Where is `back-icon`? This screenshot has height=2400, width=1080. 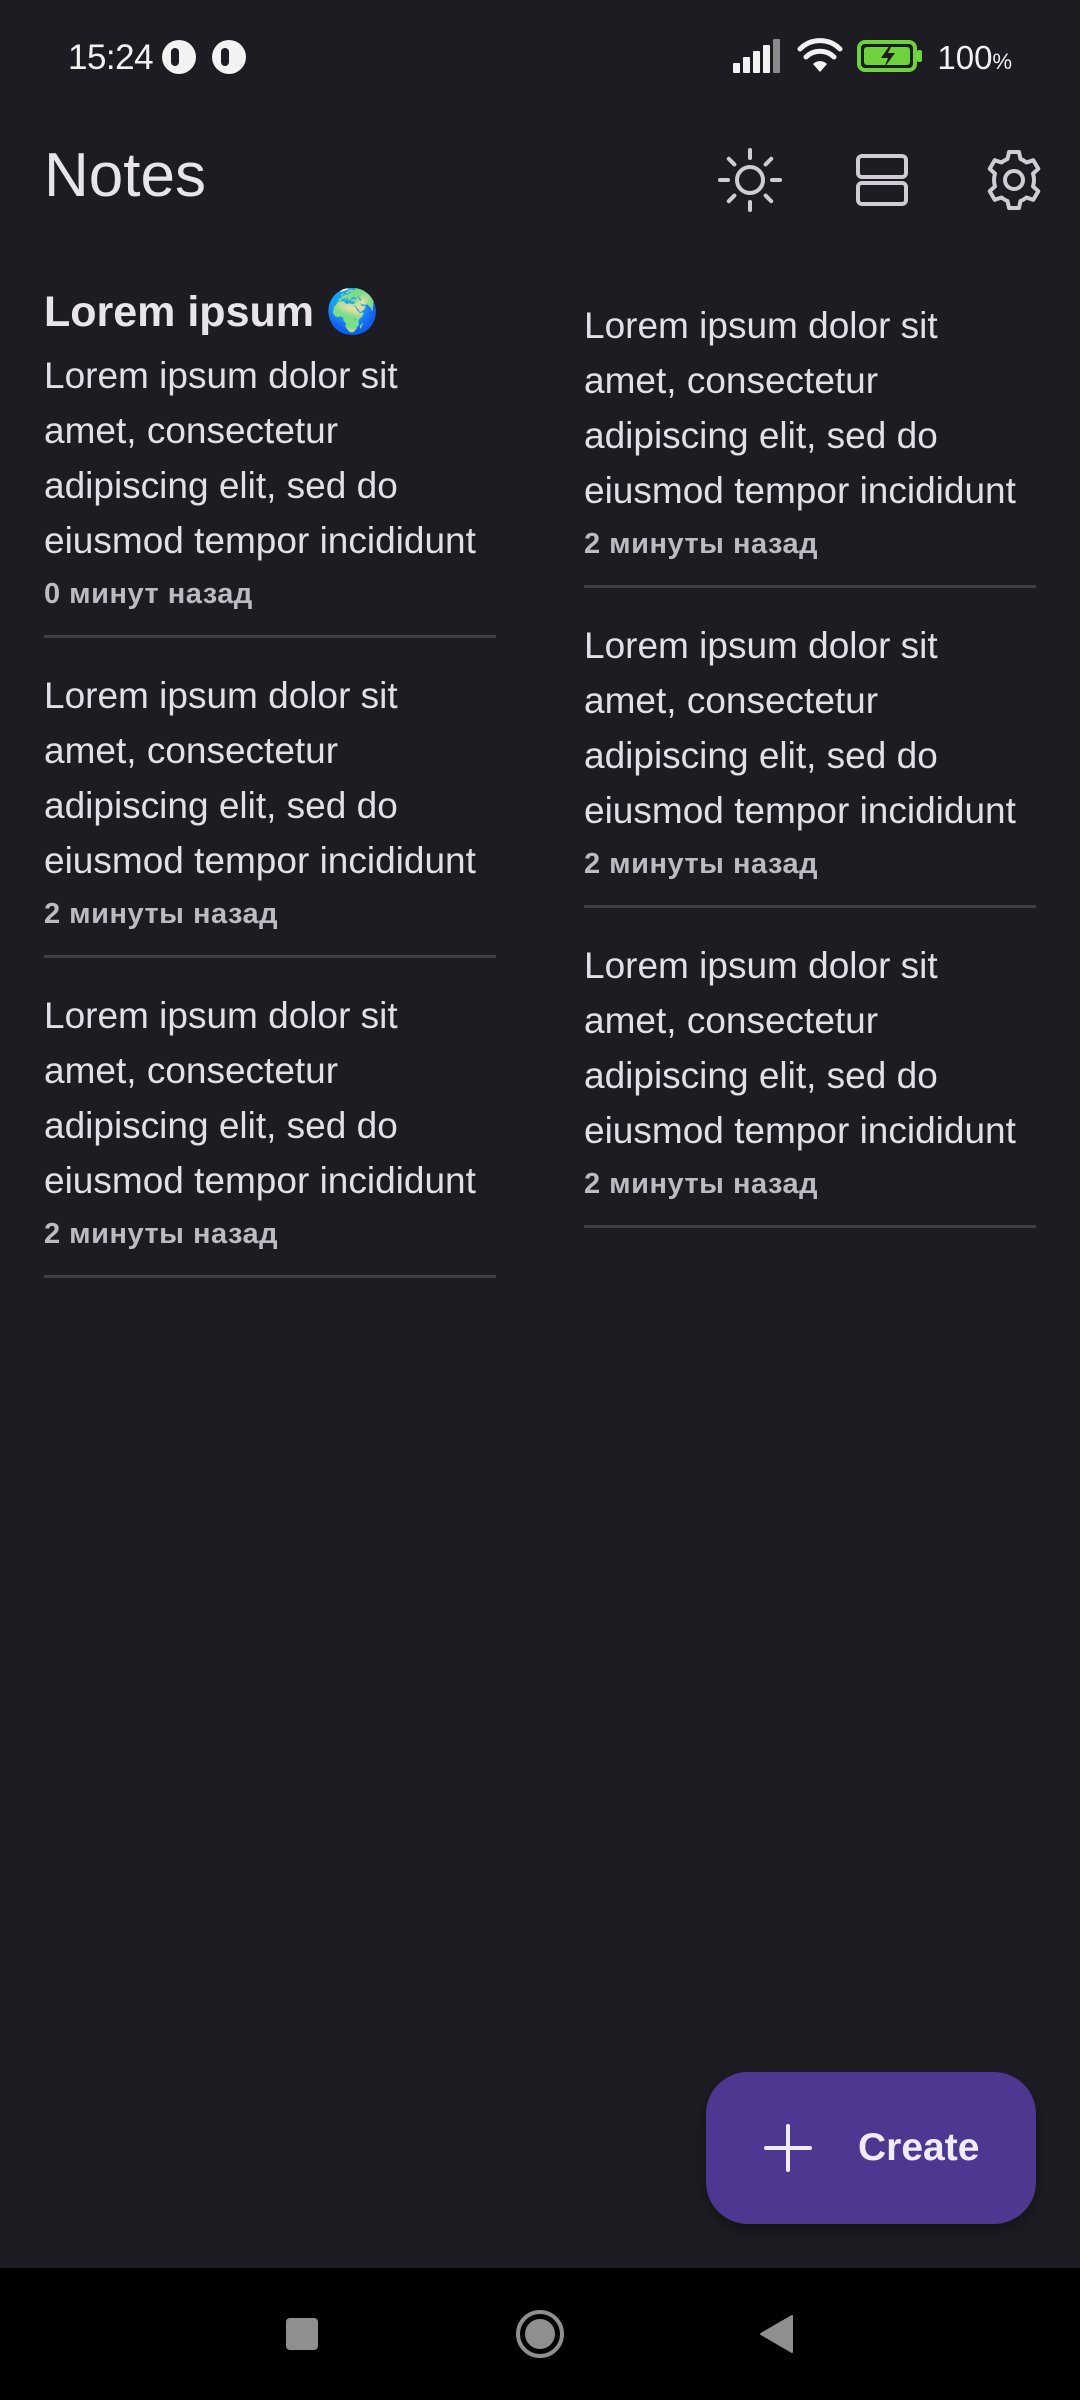
back-icon is located at coordinates (776, 2334).